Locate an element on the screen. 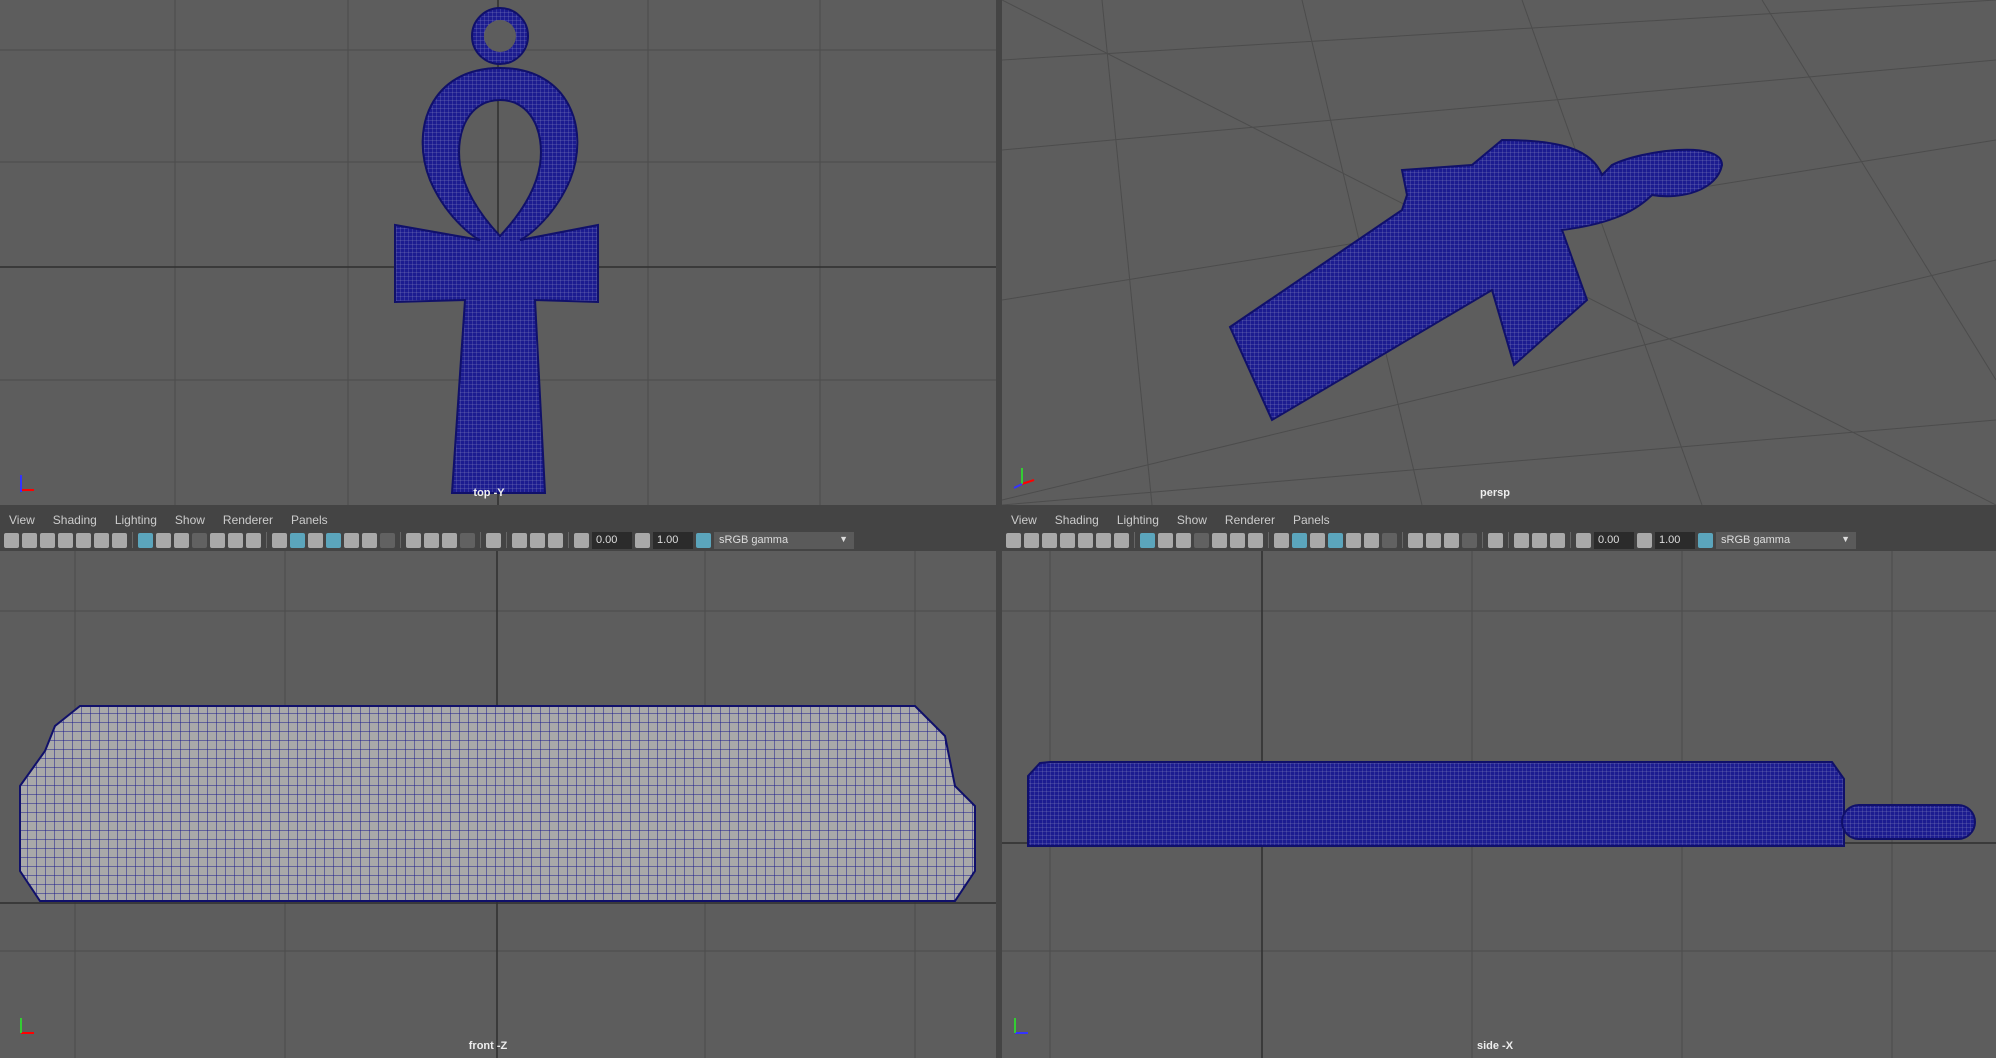  viewport-label: persp is located at coordinates (1495, 493).